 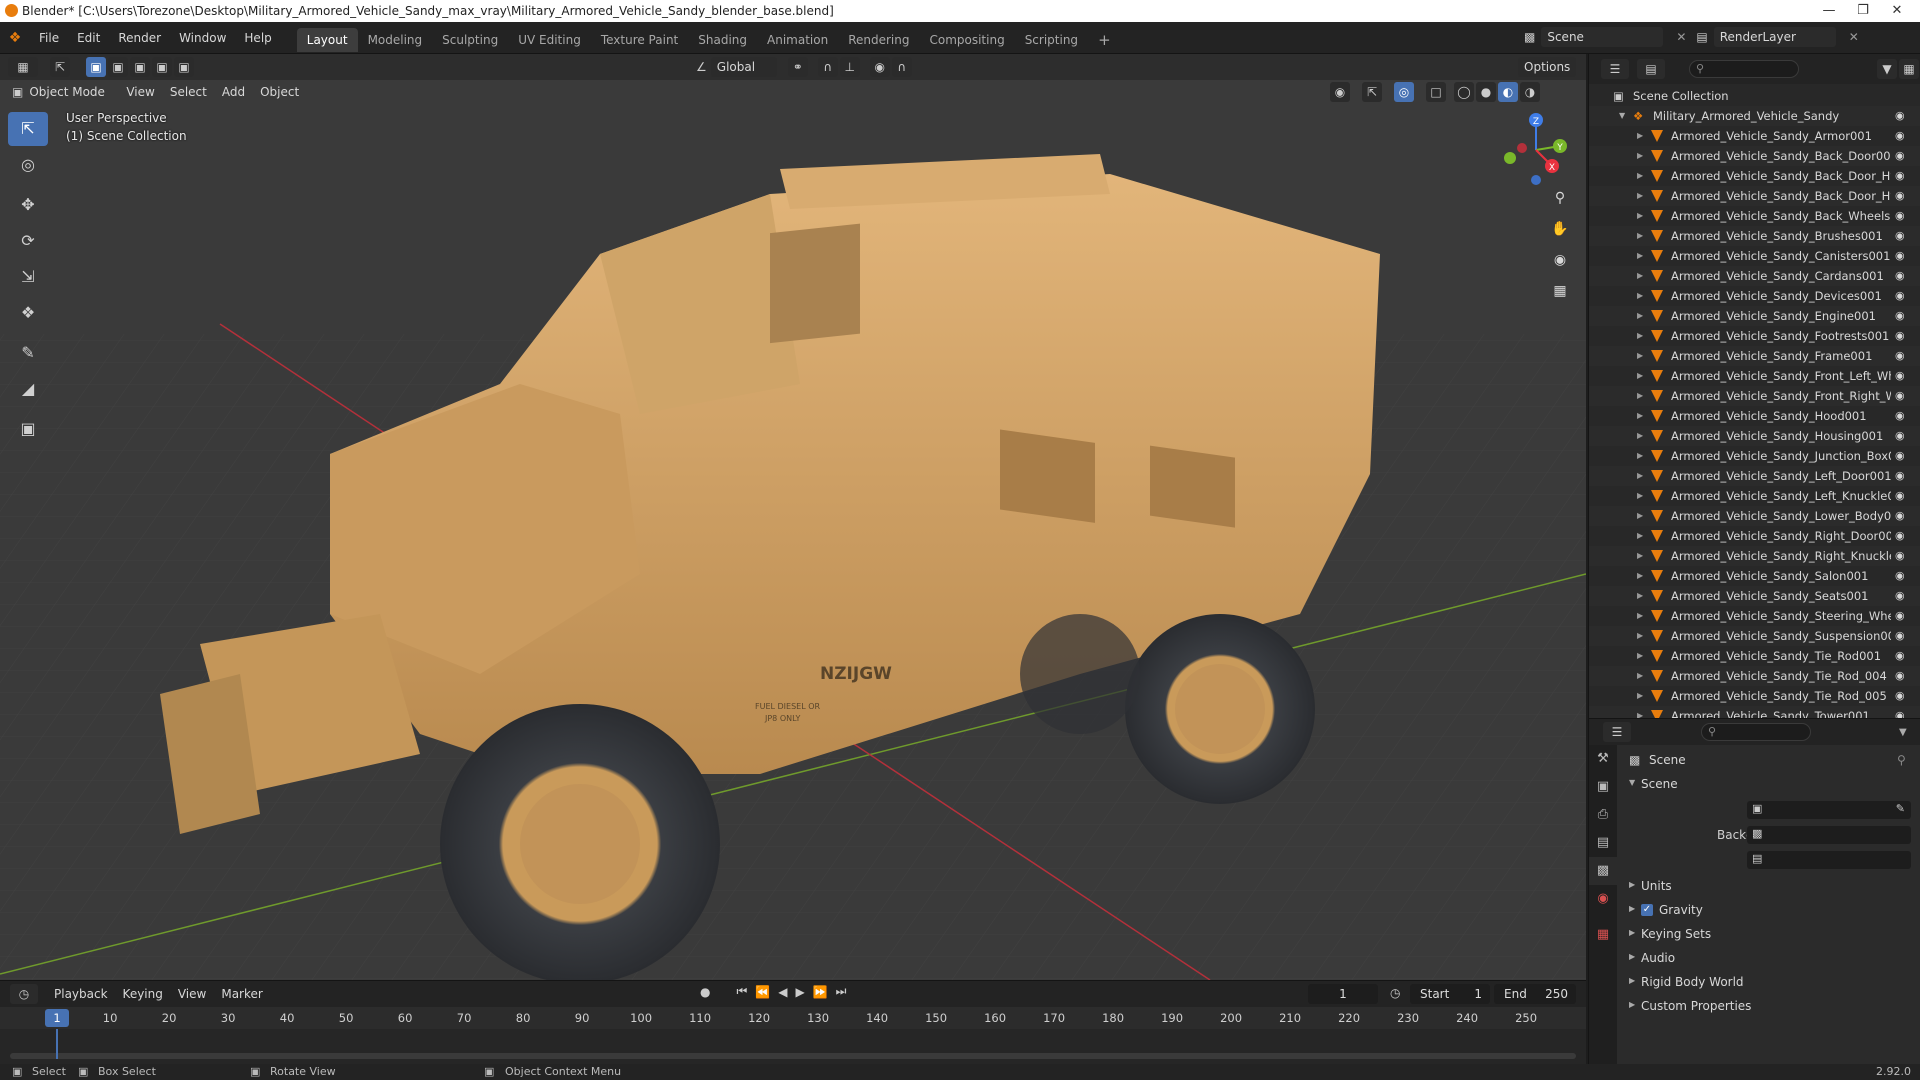 What do you see at coordinates (1404, 92) in the screenshot?
I see `overlay-toggle-icon: ◎` at bounding box center [1404, 92].